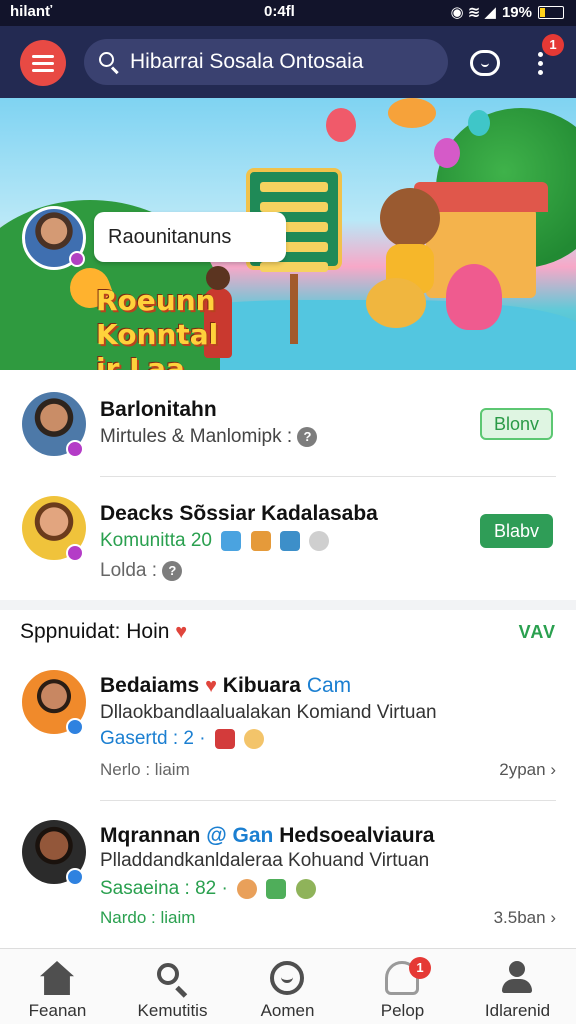 The width and height of the screenshot is (576, 1024). I want to click on menu-button, so click(43, 63).